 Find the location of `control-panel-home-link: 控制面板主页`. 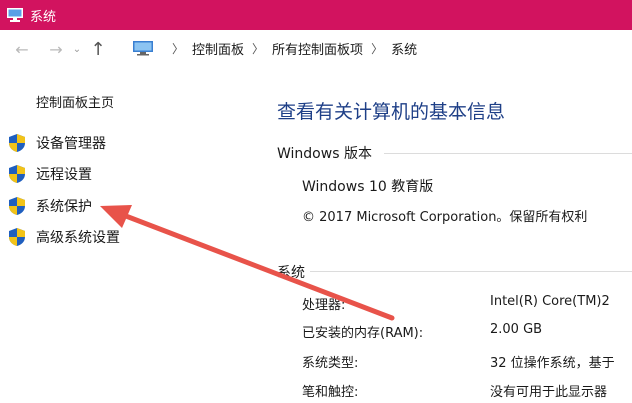

control-panel-home-link: 控制面板主页 is located at coordinates (75, 101).